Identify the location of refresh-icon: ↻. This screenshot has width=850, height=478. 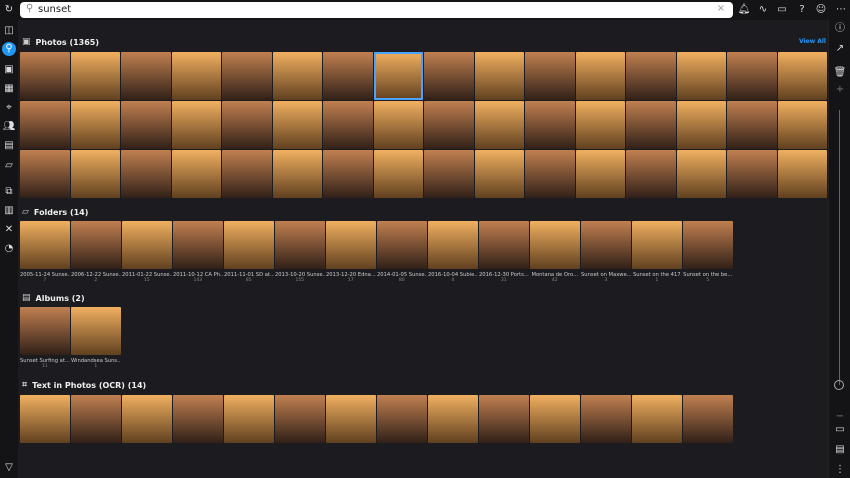
(9, 10).